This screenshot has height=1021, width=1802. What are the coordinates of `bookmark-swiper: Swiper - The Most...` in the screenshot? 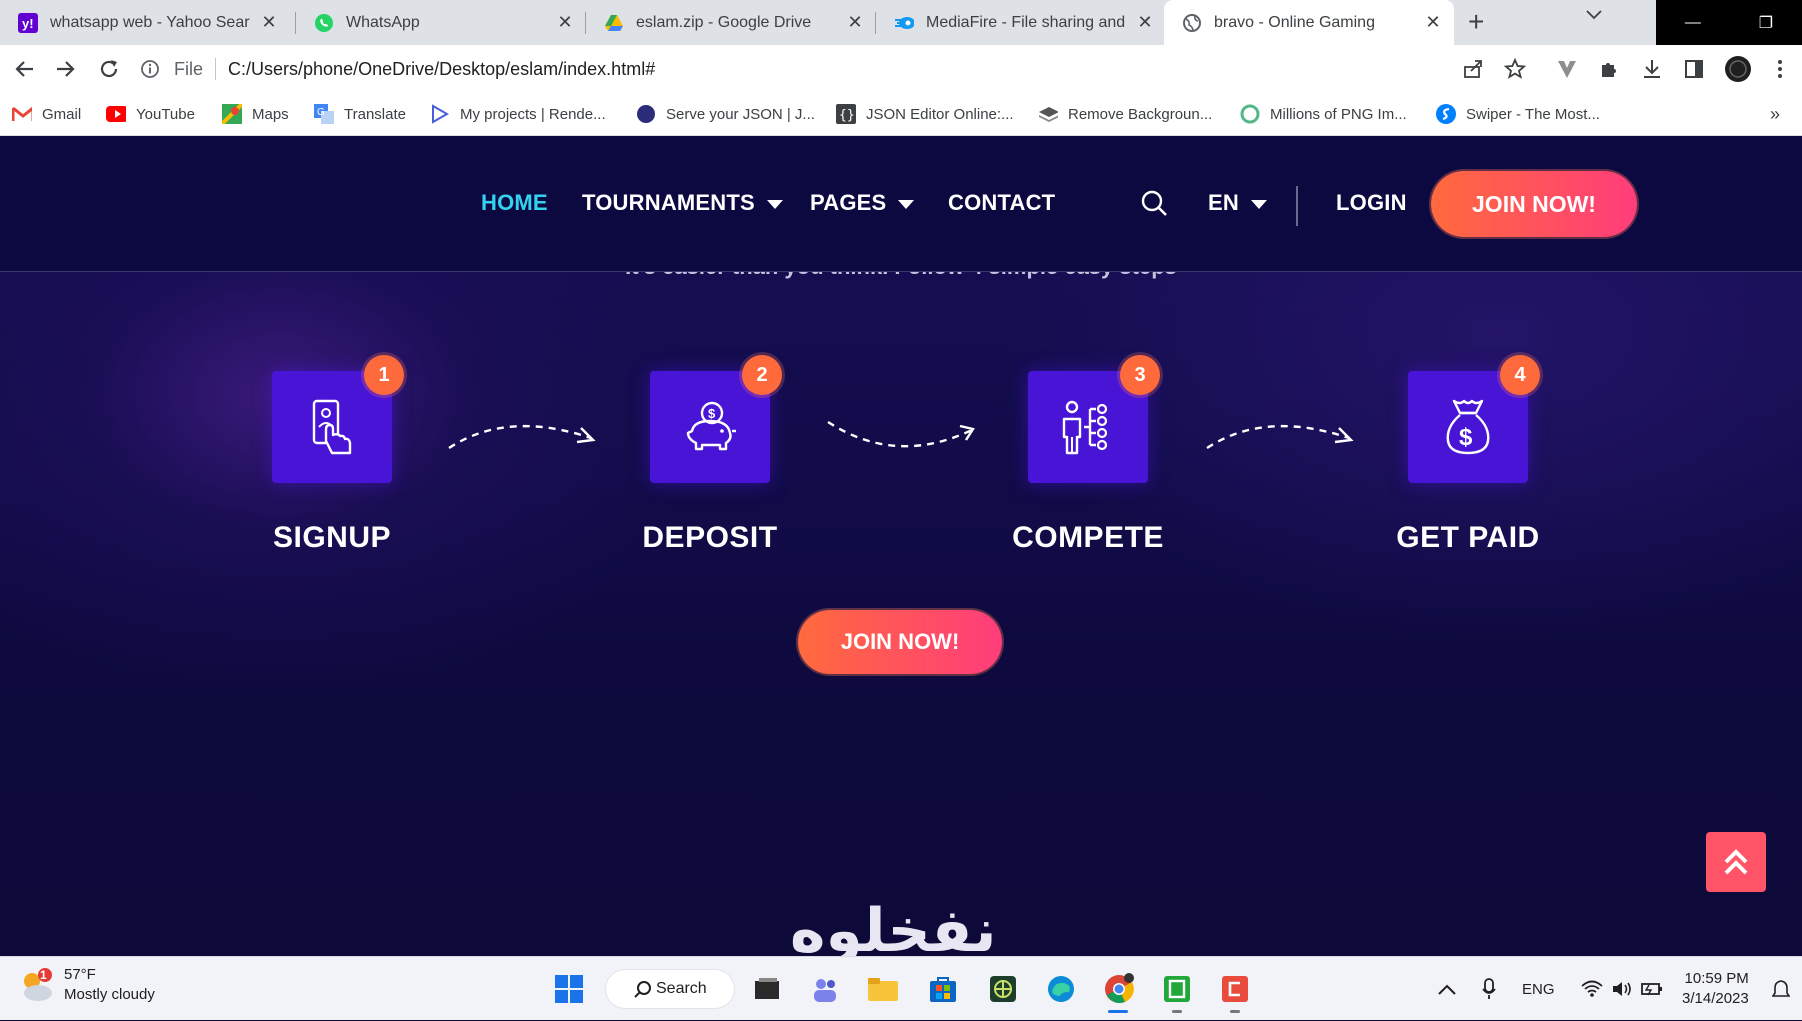 It's located at (1518, 114).